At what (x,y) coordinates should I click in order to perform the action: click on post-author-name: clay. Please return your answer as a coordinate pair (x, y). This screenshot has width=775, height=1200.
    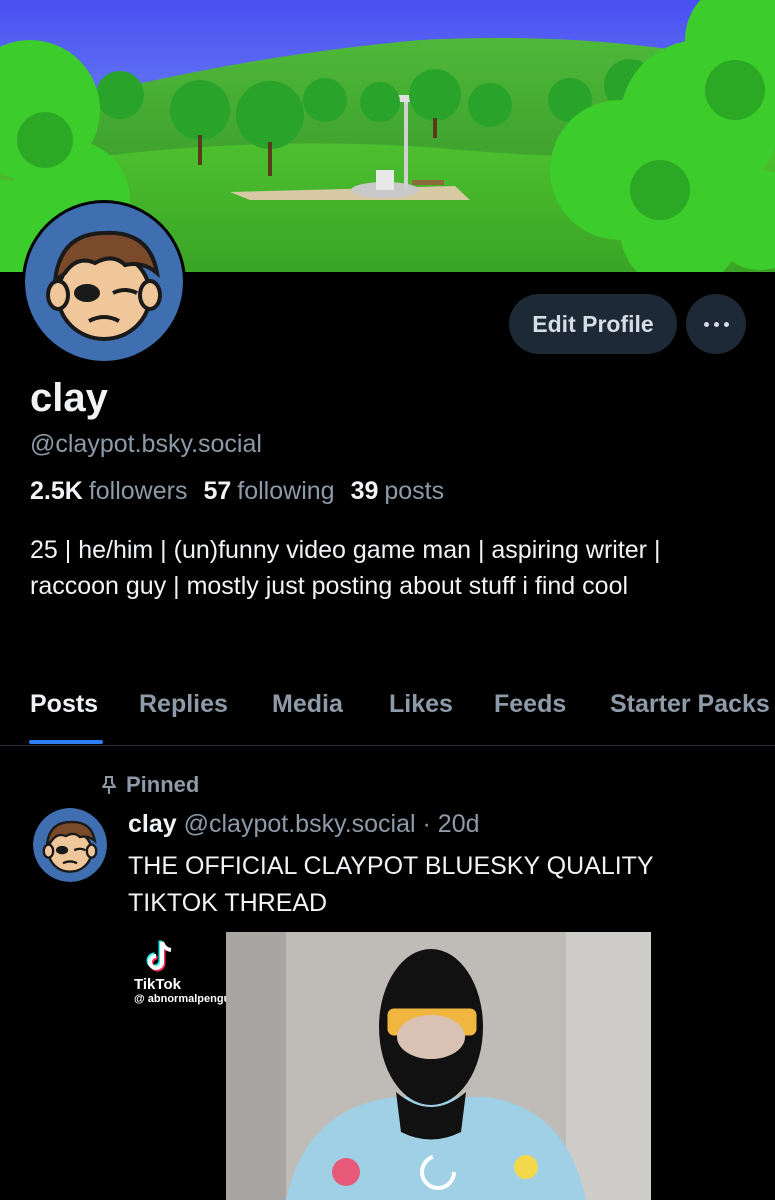
    Looking at the image, I should click on (152, 824).